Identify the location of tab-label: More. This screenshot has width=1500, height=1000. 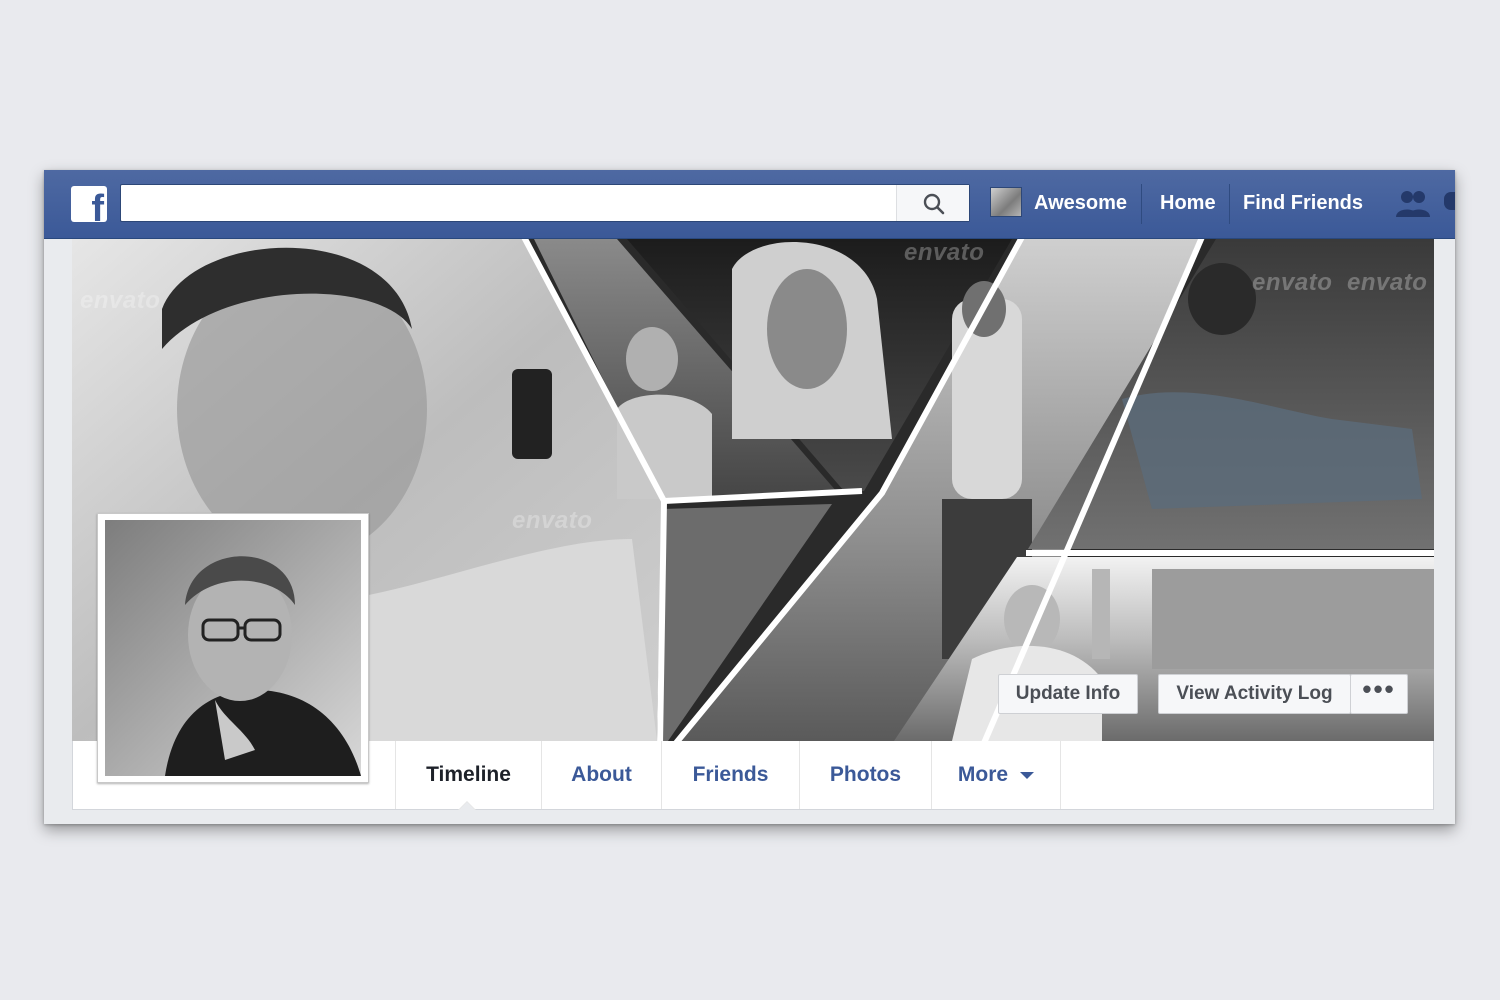
(983, 774).